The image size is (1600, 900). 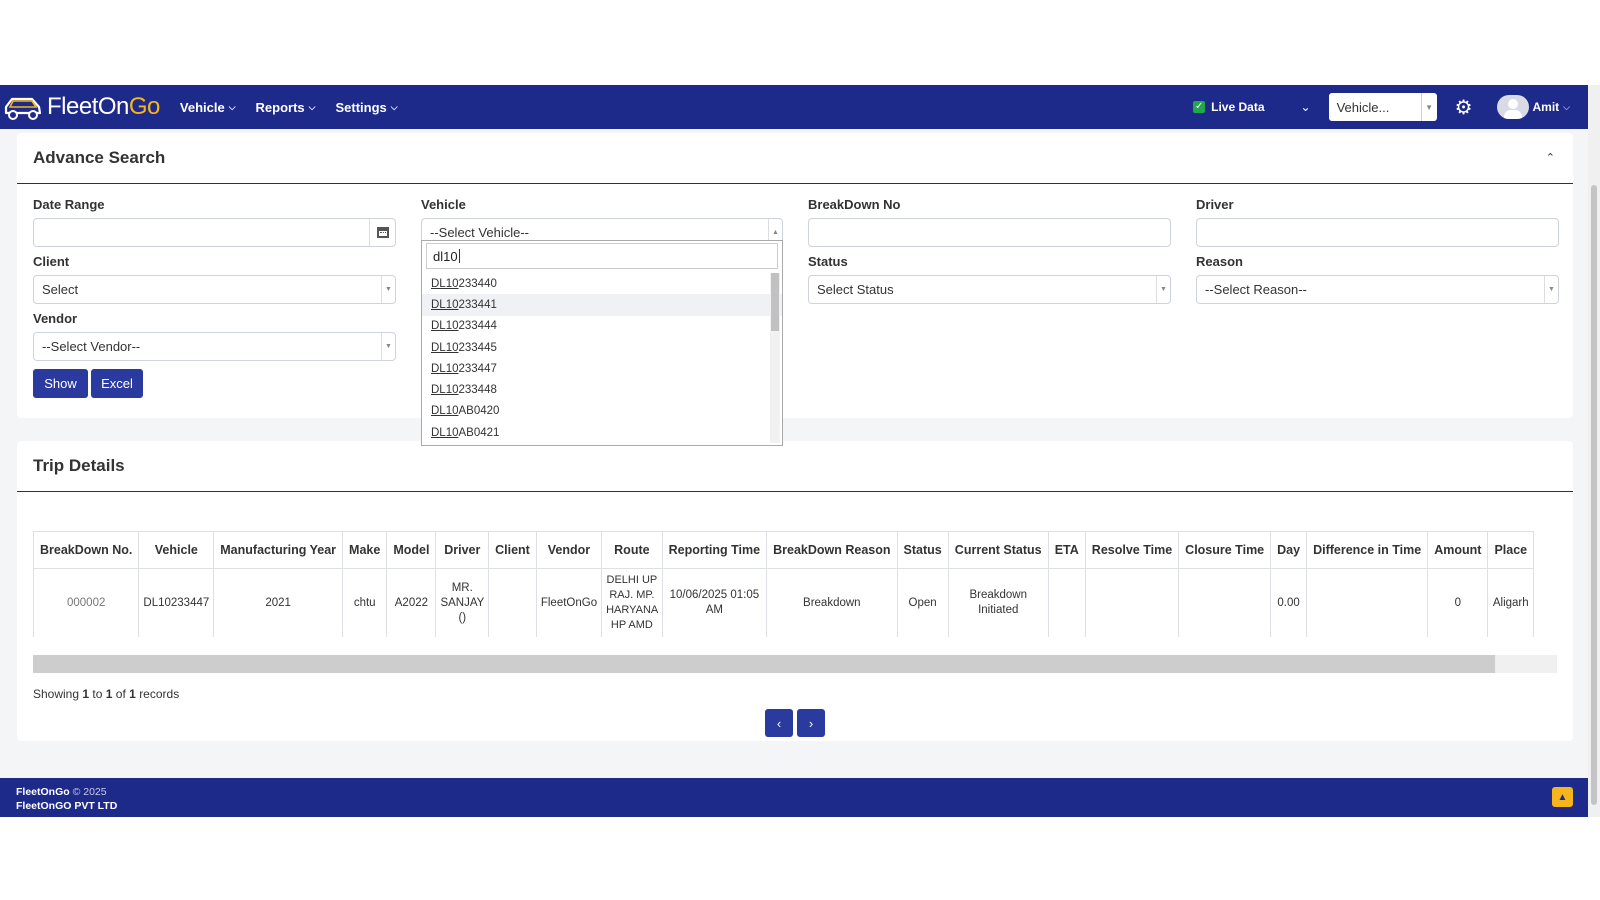 What do you see at coordinates (1199, 107) in the screenshot?
I see `check-icon: ✓` at bounding box center [1199, 107].